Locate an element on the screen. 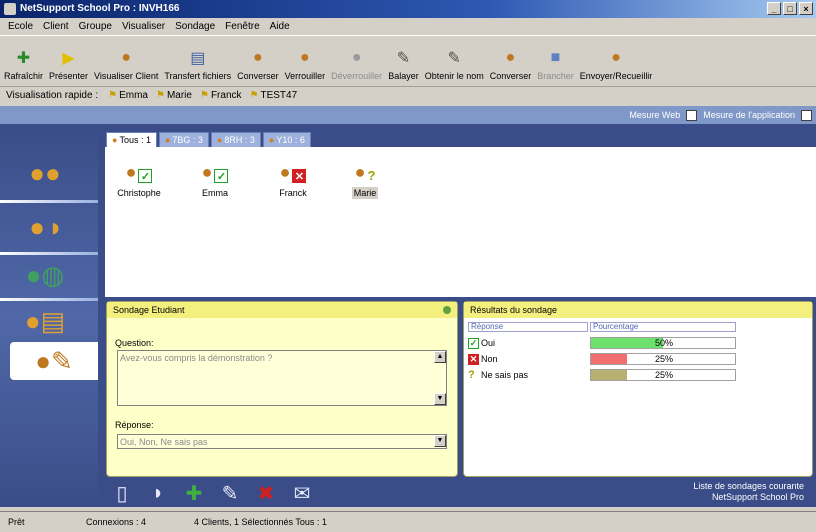 This screenshot has width=816, height=532. lock-button: ● Verrouiller is located at coordinates (305, 66).